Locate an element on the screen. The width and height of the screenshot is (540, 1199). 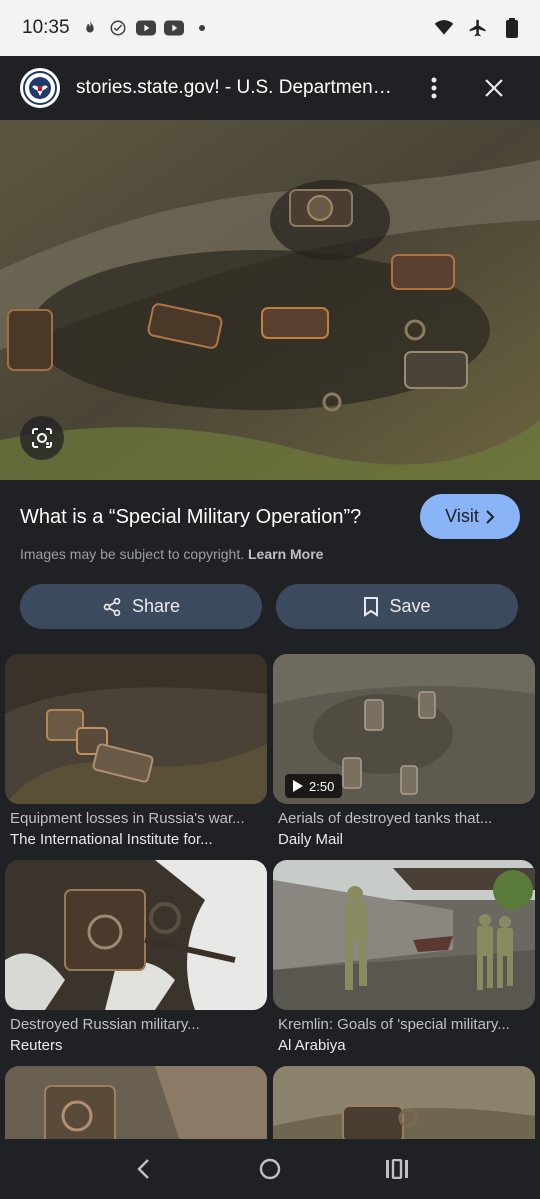
more-vert-icon is located at coordinates (434, 88).